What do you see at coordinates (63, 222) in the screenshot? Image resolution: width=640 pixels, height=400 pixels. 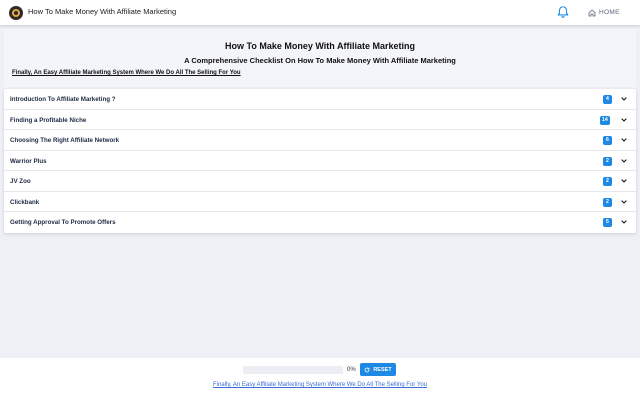 I see `section-label: Getting Approval To Promote Offers` at bounding box center [63, 222].